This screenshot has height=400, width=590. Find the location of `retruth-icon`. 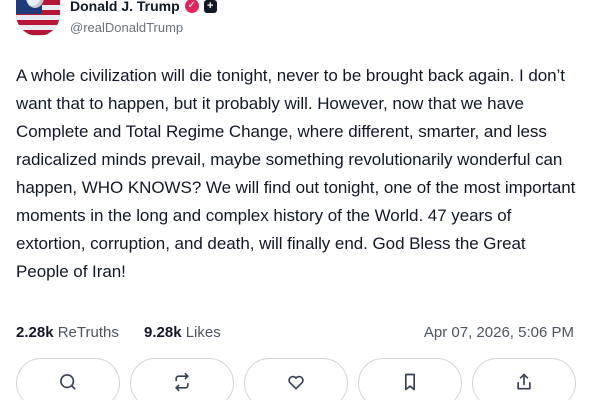

retruth-icon is located at coordinates (182, 382).